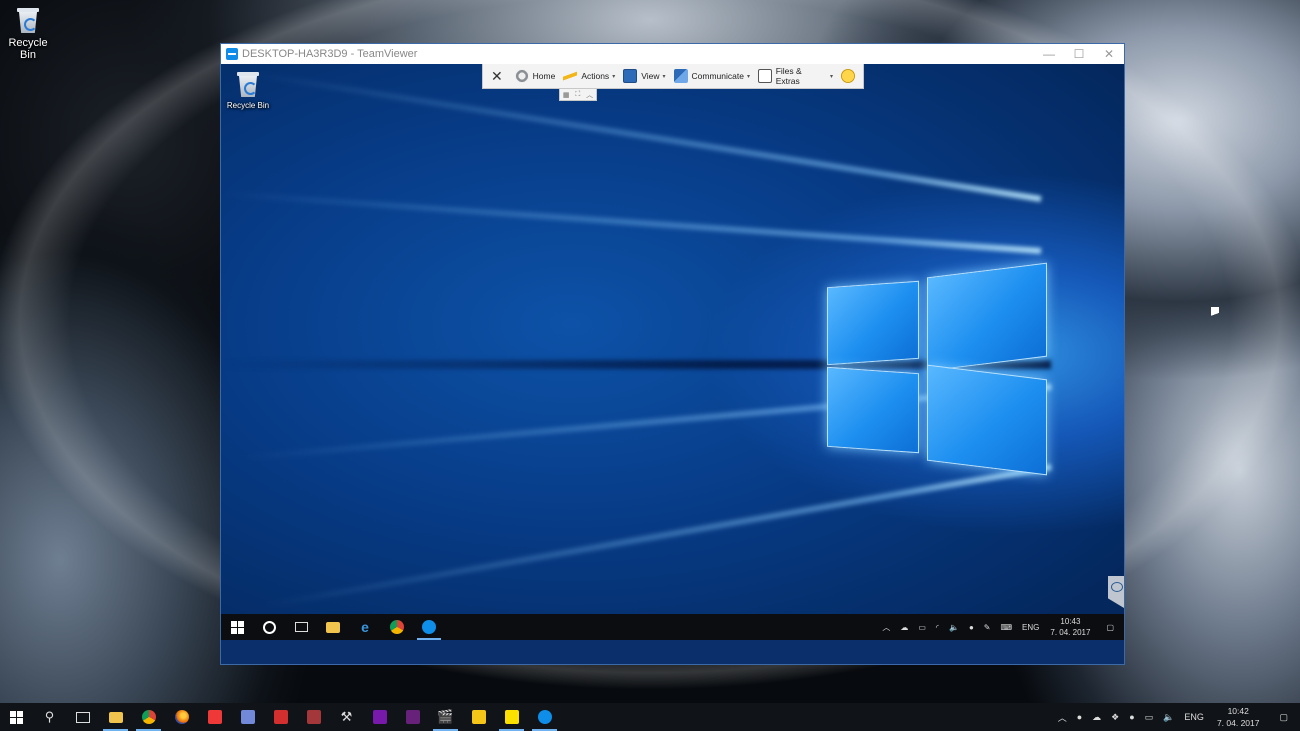 The width and height of the screenshot is (1300, 731). I want to click on notifications-icon: ▢, so click(1110, 627).